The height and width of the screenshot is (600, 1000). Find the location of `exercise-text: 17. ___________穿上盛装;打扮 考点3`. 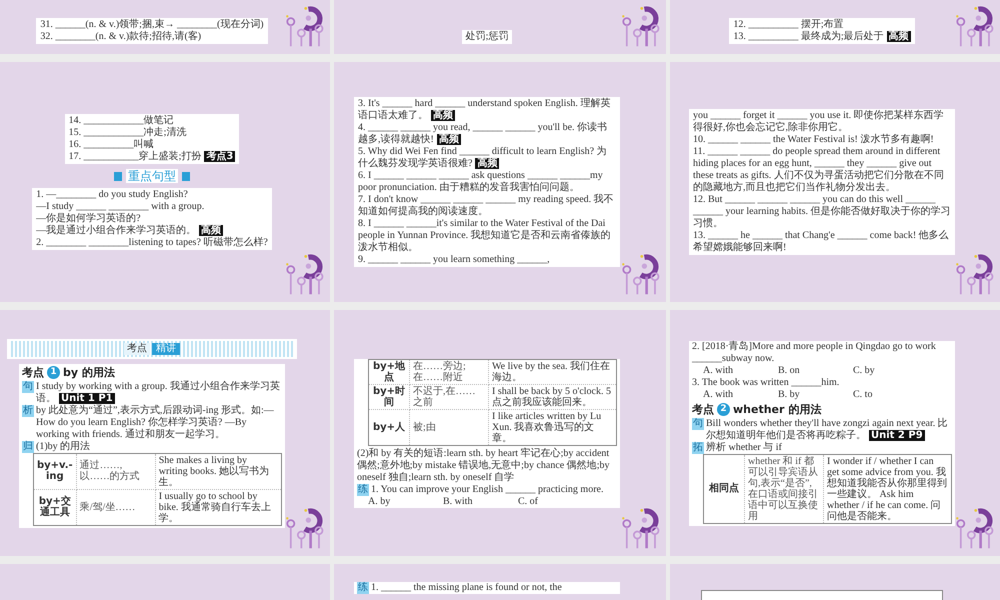

exercise-text: 17. ___________穿上盛装;打扮 考点3 is located at coordinates (152, 157).